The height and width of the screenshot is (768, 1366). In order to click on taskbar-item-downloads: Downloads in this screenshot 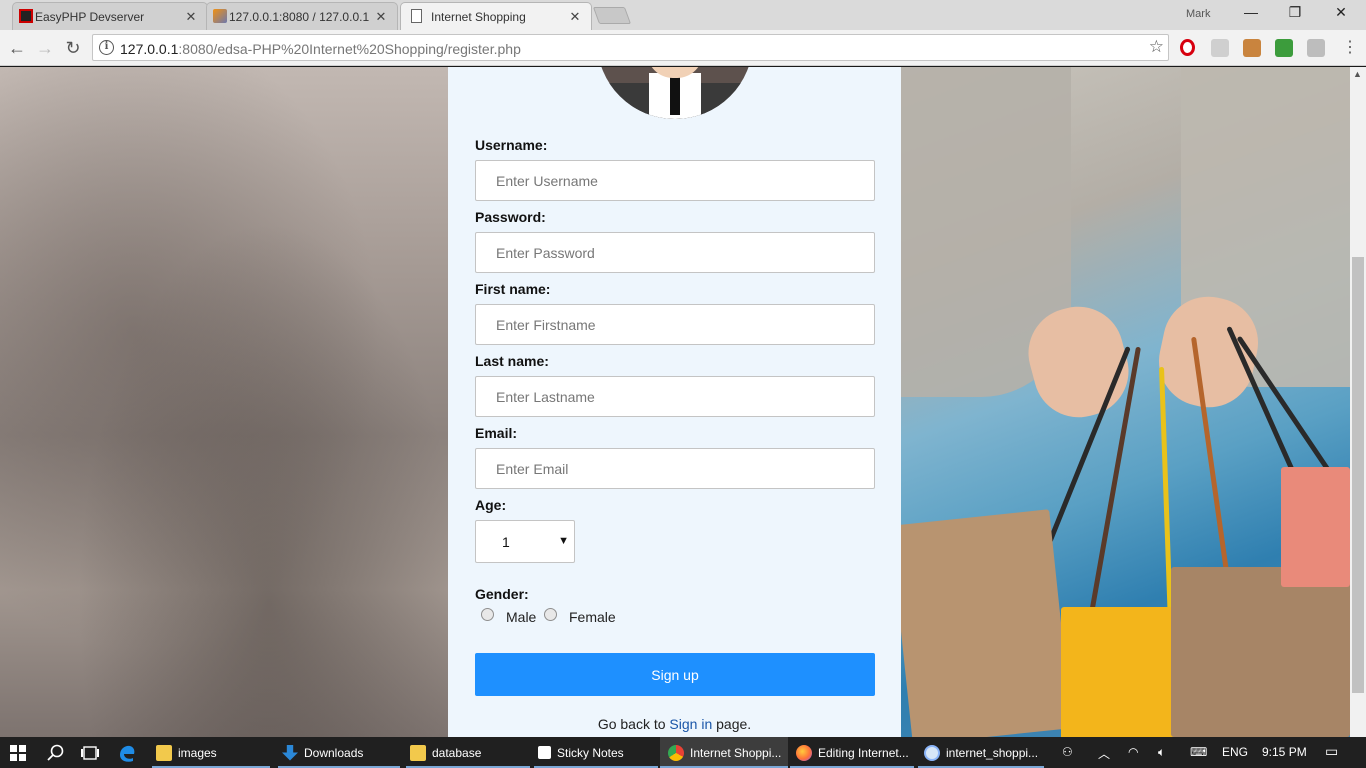, I will do `click(339, 752)`.